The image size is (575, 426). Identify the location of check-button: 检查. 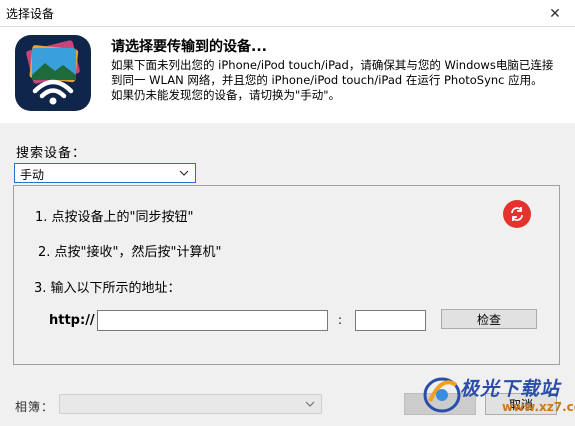
(489, 319).